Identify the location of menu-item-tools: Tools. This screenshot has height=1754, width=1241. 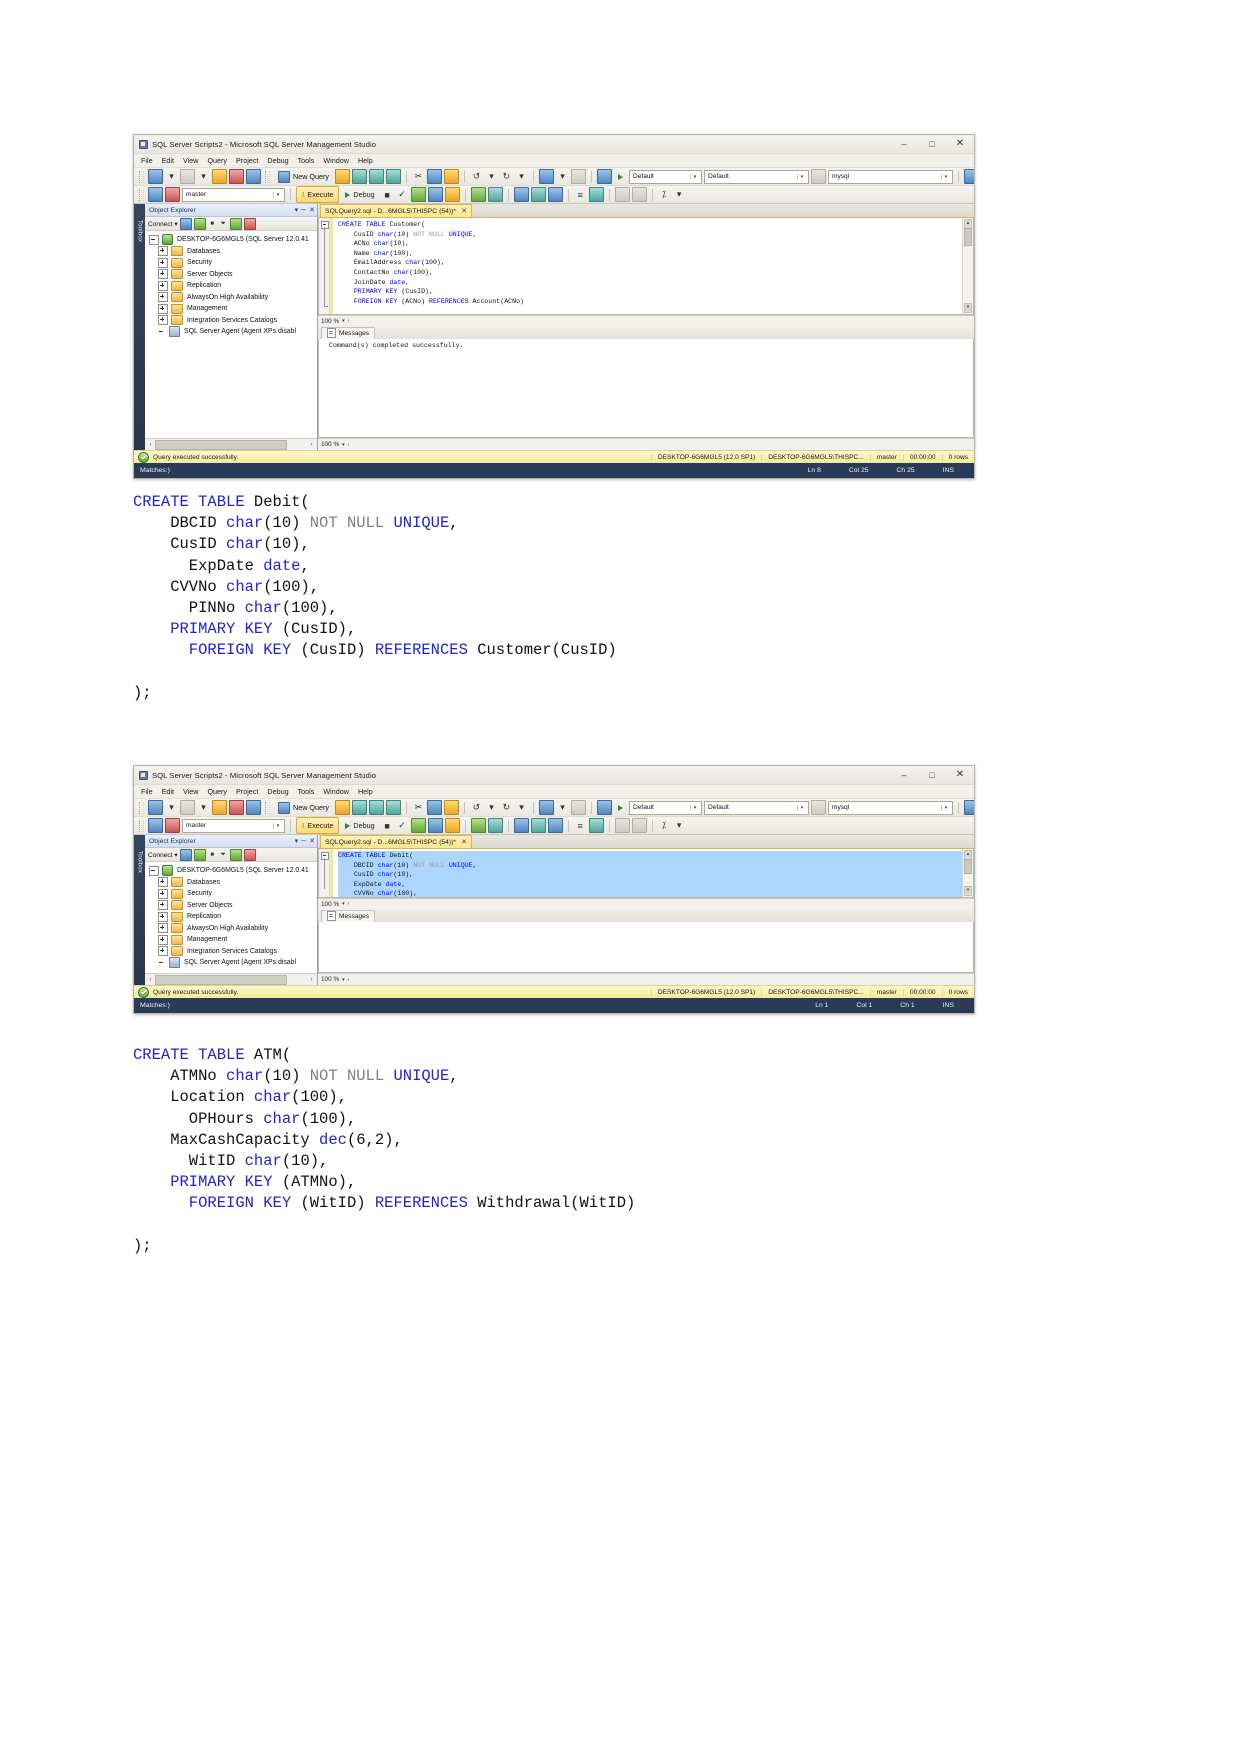
(306, 160).